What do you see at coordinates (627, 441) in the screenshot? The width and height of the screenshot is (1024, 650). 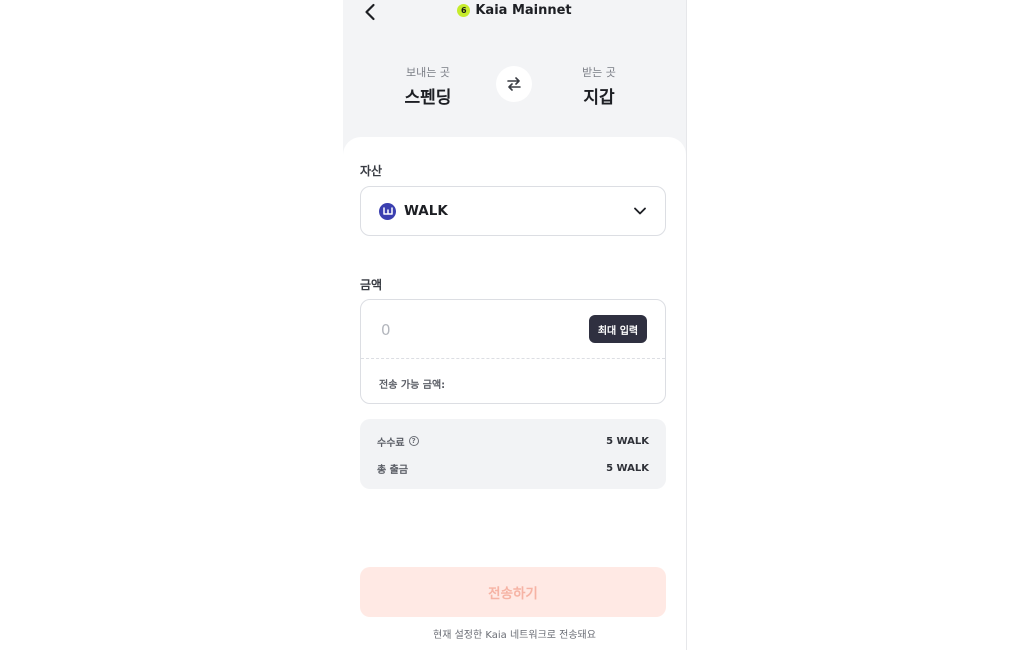 I see `fee-value: 5 WALK` at bounding box center [627, 441].